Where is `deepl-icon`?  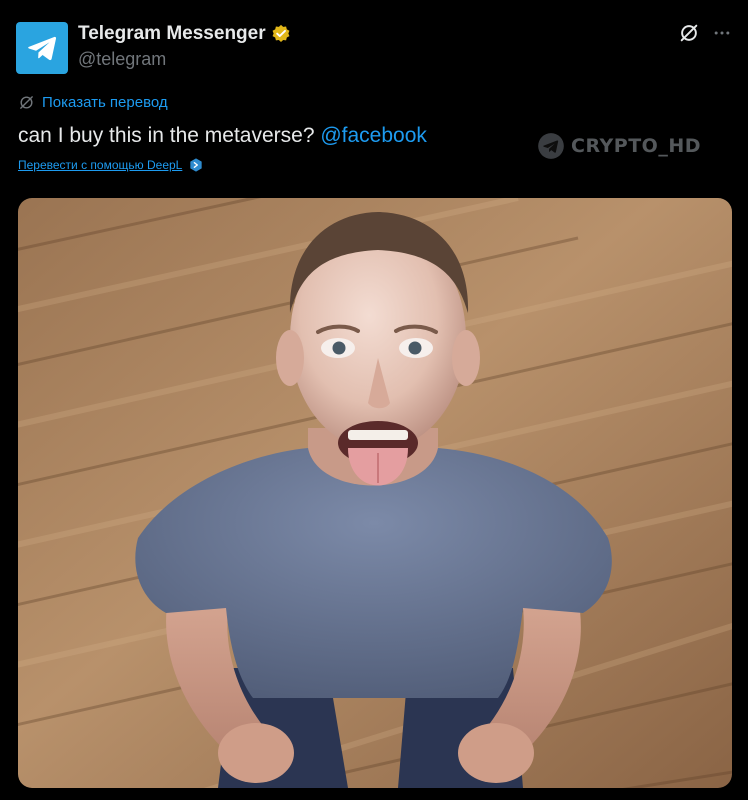
deepl-icon is located at coordinates (196, 165).